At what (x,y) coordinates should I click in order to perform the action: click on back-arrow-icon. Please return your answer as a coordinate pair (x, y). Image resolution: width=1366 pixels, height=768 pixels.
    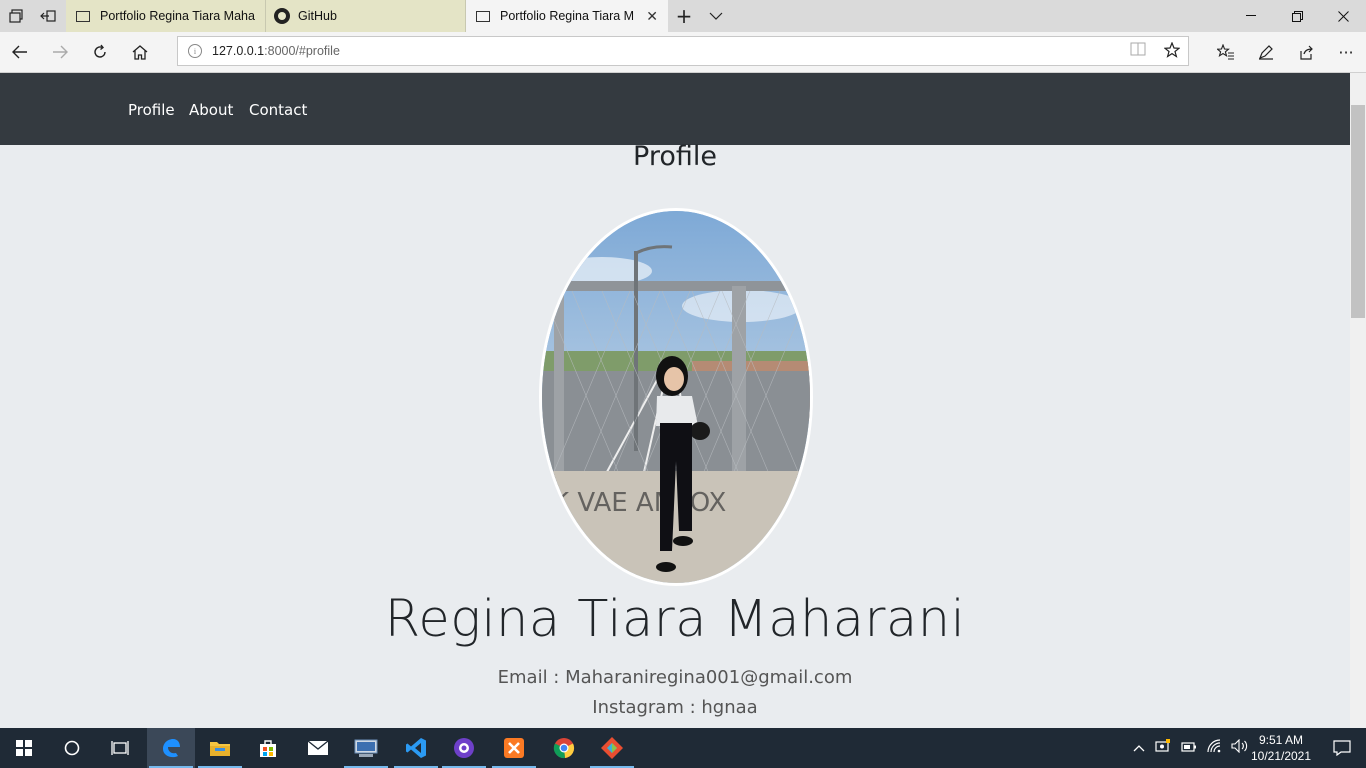
    Looking at the image, I should click on (20, 52).